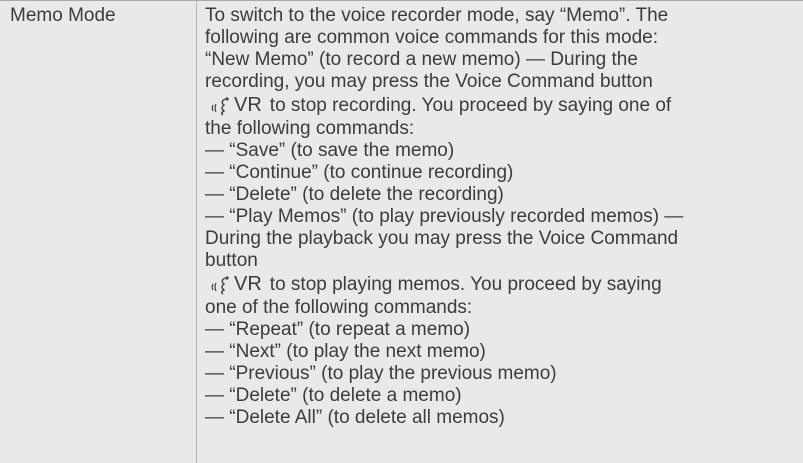 The image size is (803, 463). What do you see at coordinates (355, 417) in the screenshot?
I see `description-line: — “Delete All” (to delete all memos)` at bounding box center [355, 417].